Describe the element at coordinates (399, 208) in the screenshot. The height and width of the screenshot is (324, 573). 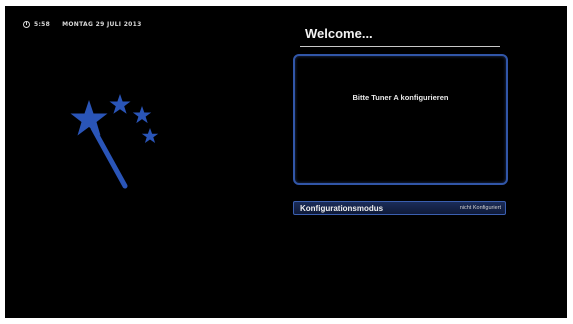
I see `config-mode-row: Konfigurationsmodus nicht Konfiguriert` at that location.